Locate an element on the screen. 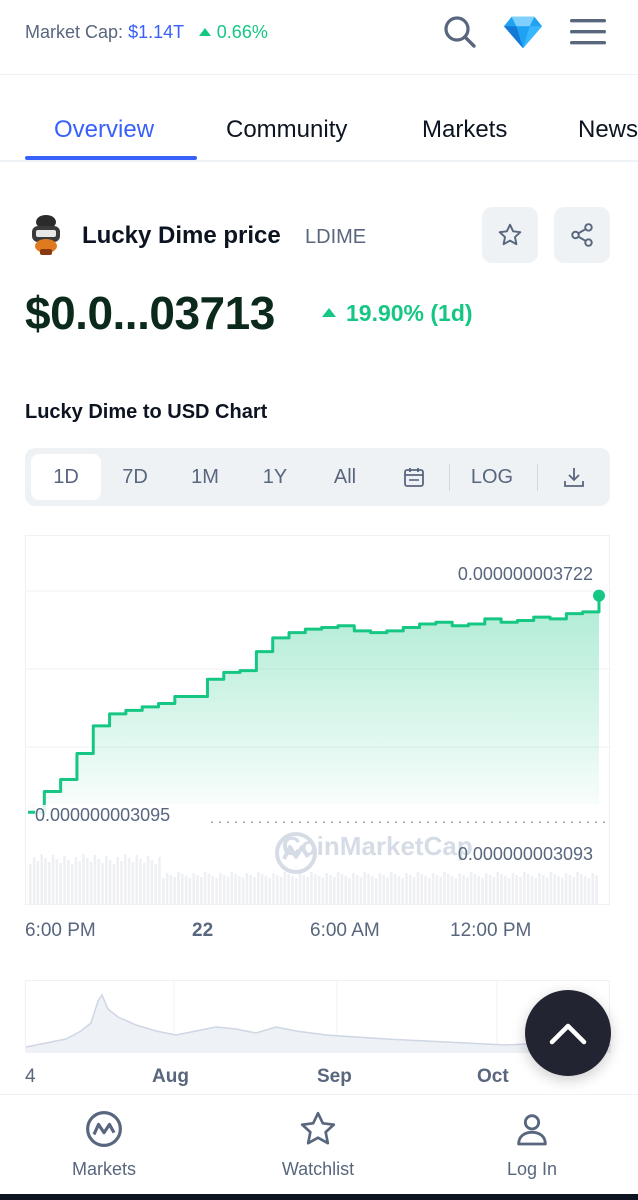 The height and width of the screenshot is (1200, 638). chart-low-label: 0.000000003093 is located at coordinates (525, 854).